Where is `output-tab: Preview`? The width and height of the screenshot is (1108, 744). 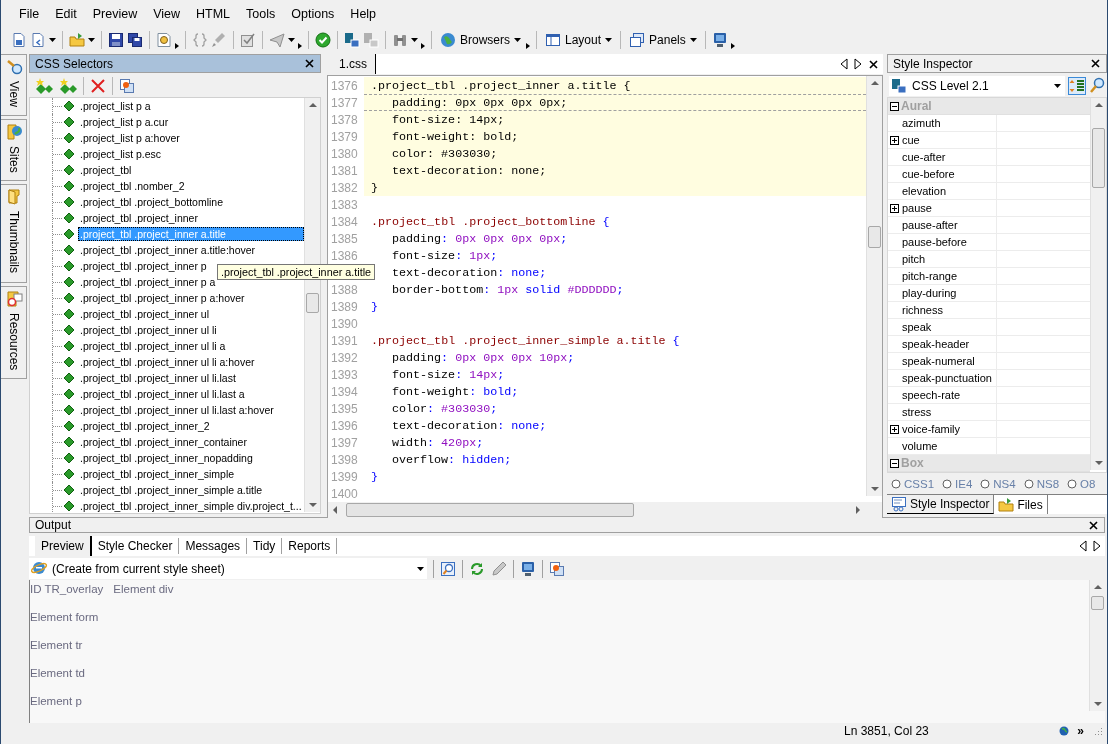
output-tab: Preview is located at coordinates (63, 546).